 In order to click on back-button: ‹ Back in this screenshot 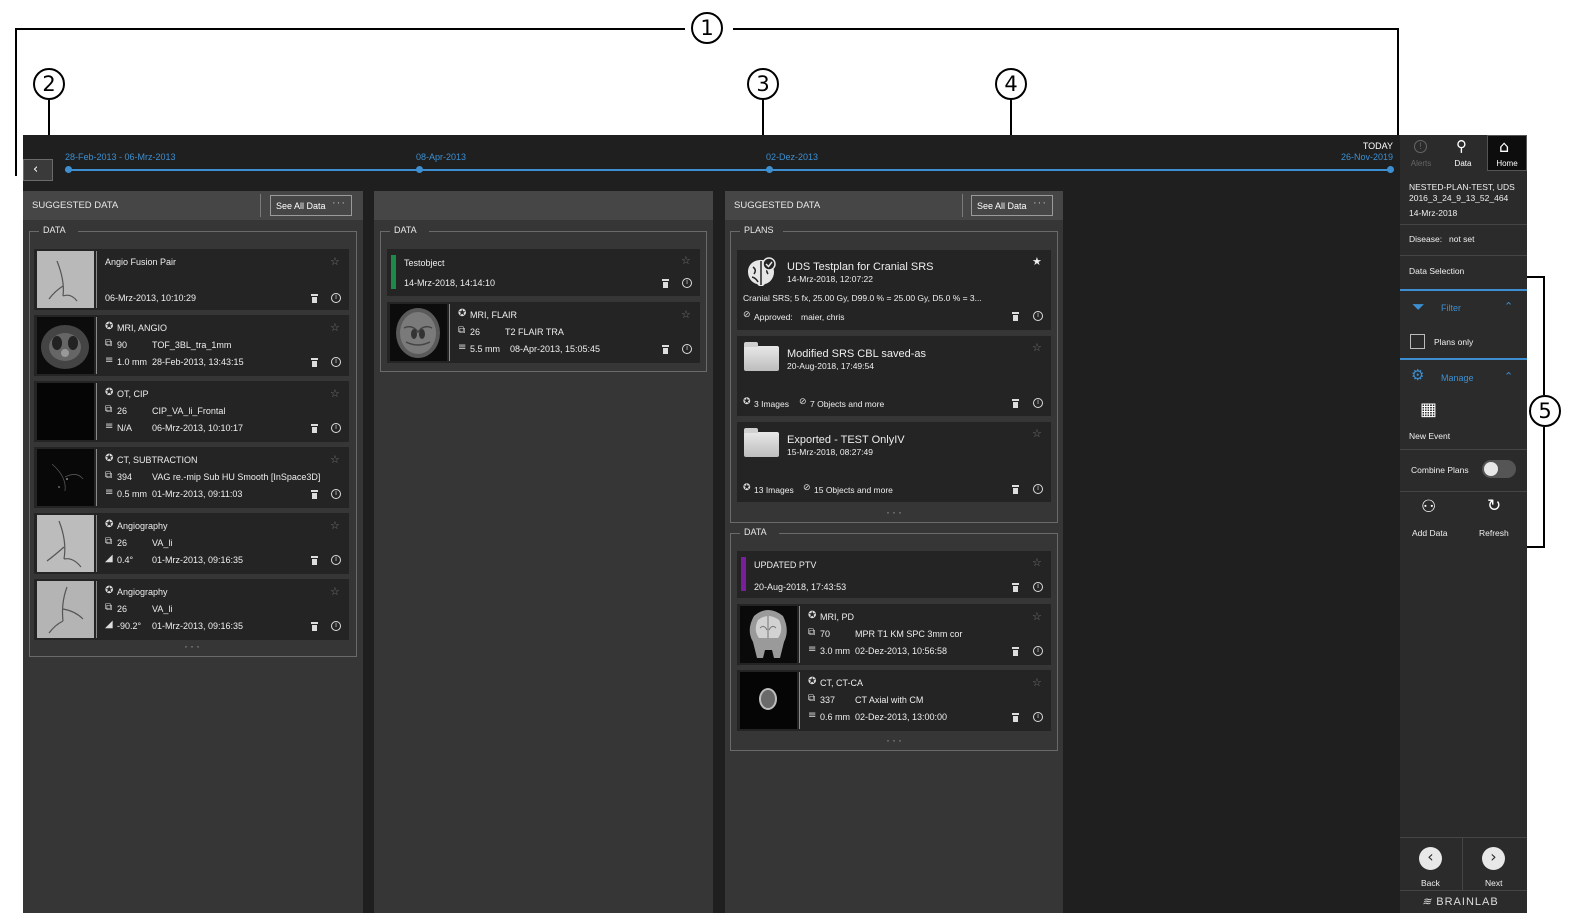, I will do `click(1431, 864)`.